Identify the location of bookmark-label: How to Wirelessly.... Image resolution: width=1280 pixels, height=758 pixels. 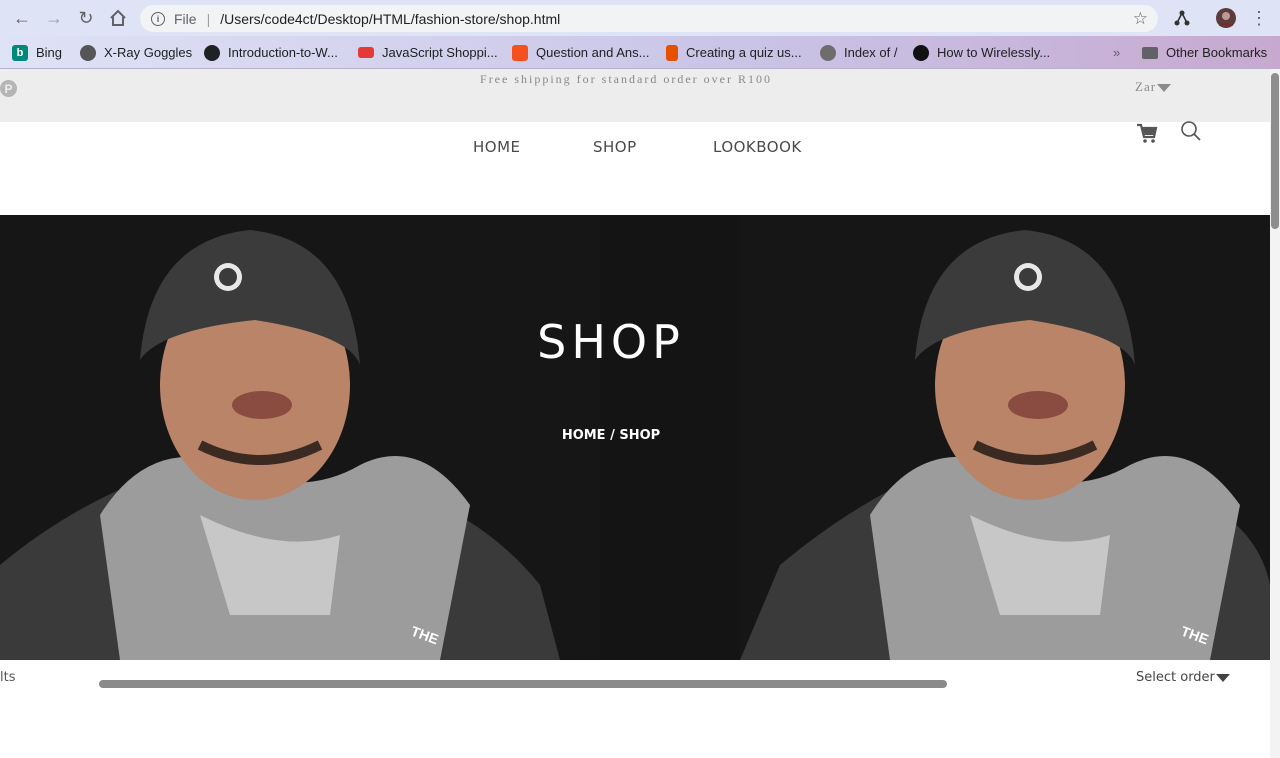
(994, 52).